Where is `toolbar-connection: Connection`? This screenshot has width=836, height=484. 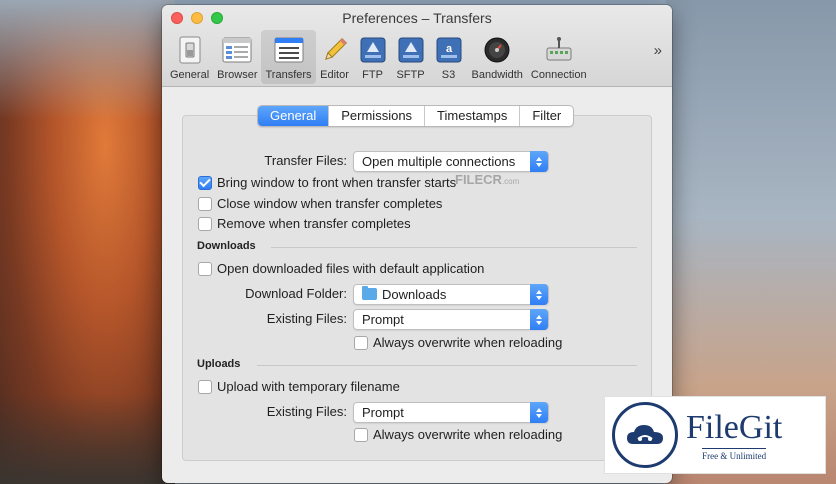
toolbar-connection: Connection is located at coordinates (559, 57).